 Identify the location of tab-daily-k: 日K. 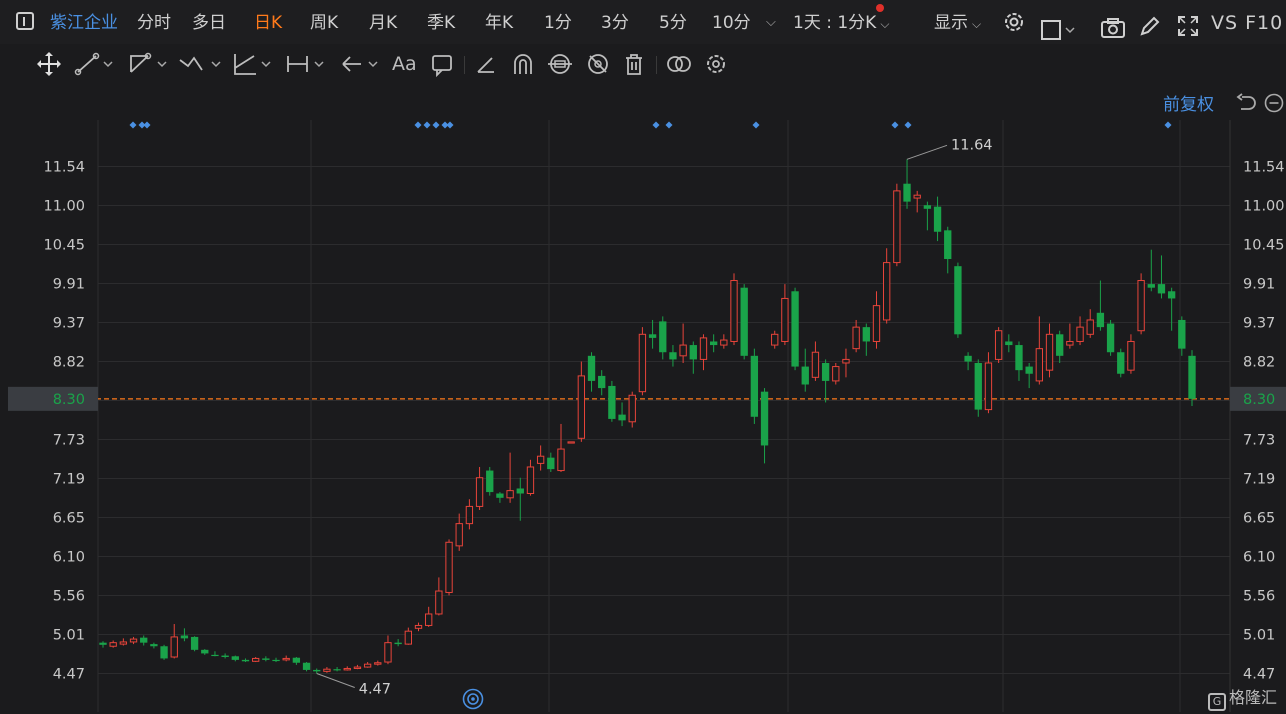
(268, 22).